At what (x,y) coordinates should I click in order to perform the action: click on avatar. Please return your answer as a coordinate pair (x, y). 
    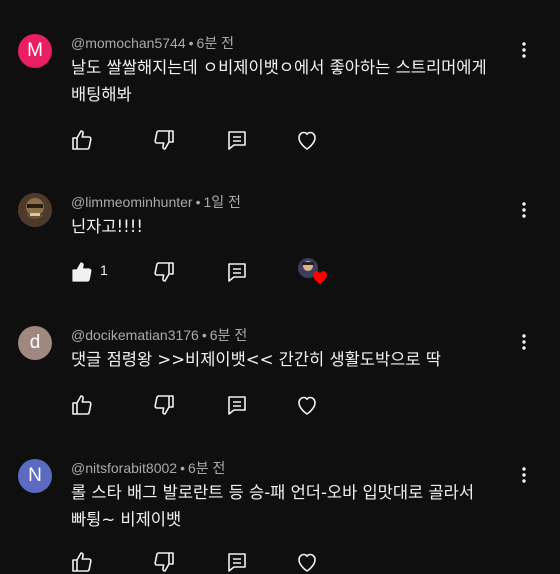
    Looking at the image, I should click on (35, 210).